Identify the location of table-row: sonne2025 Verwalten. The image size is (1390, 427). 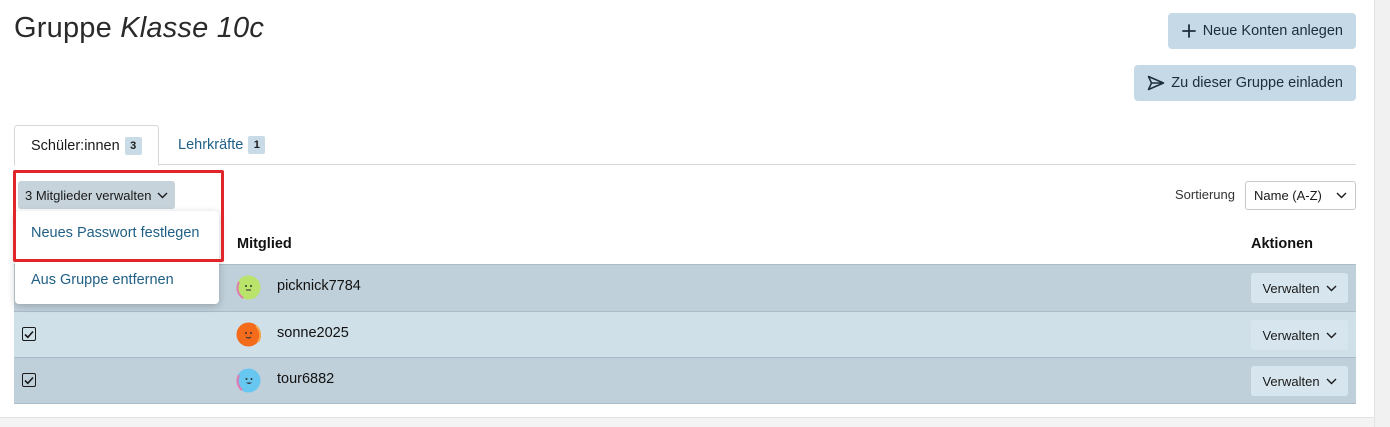
(685, 334).